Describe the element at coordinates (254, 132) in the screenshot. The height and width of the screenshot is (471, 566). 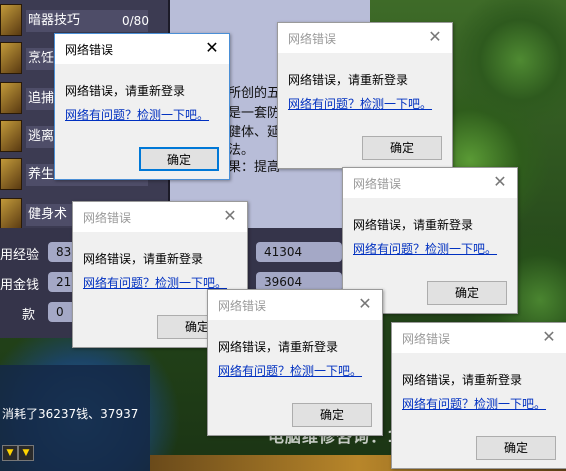
I see `description-line: 健体、延` at that location.